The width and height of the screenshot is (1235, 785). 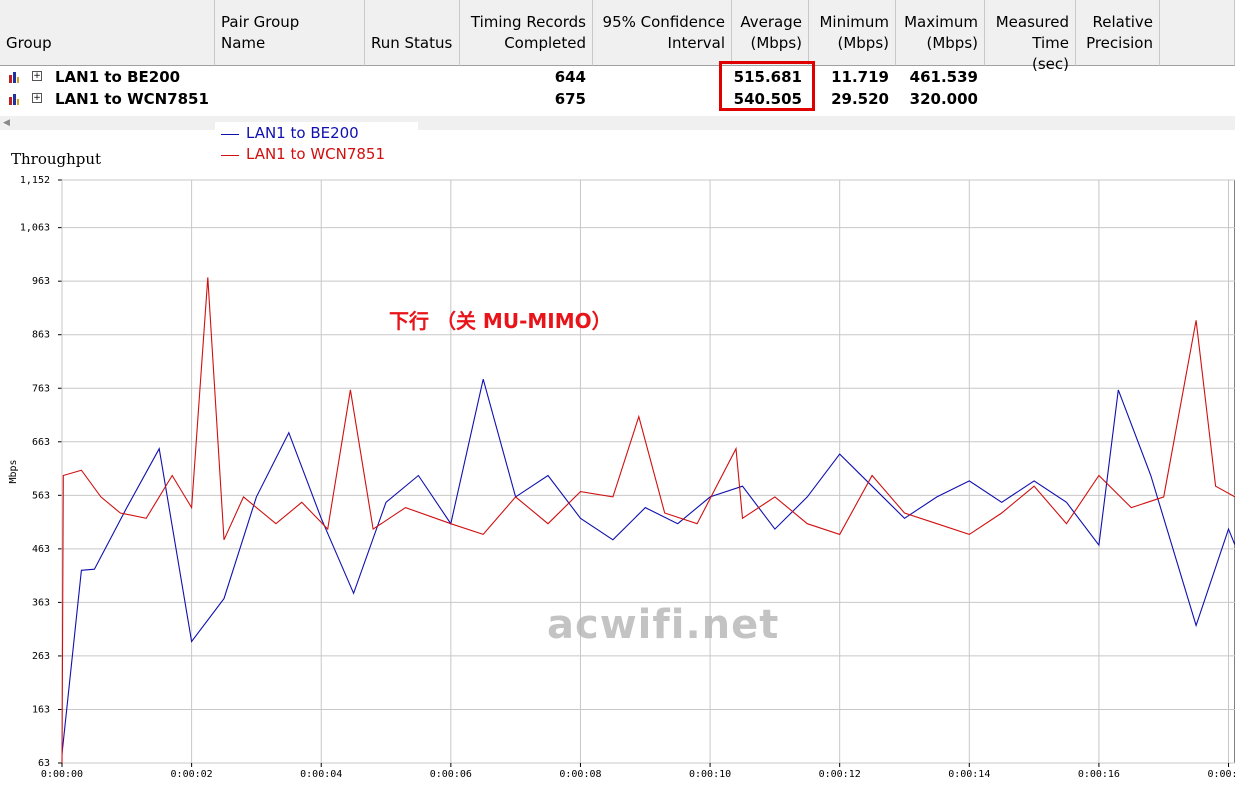 What do you see at coordinates (500, 321) in the screenshot?
I see `chart-annotation: 下行 （关 MU-MIMO）` at bounding box center [500, 321].